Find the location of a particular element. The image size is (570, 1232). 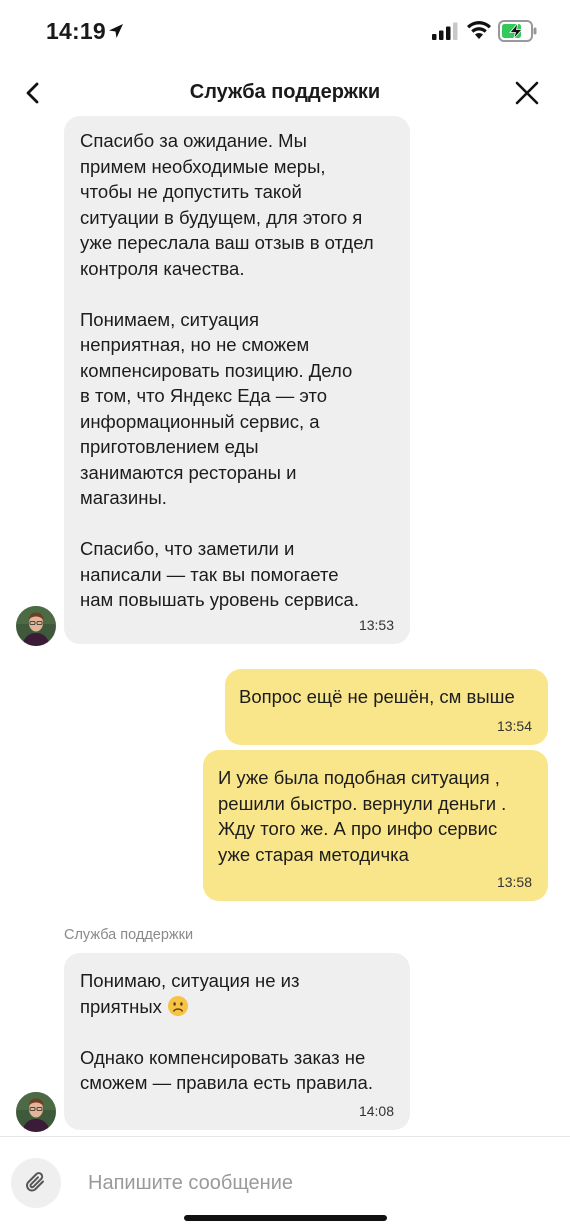

message-input is located at coordinates (322, 1183).